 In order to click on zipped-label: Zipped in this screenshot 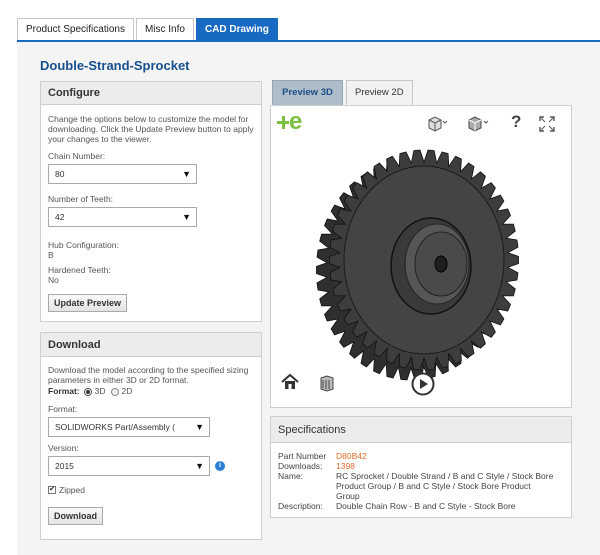, I will do `click(72, 490)`.